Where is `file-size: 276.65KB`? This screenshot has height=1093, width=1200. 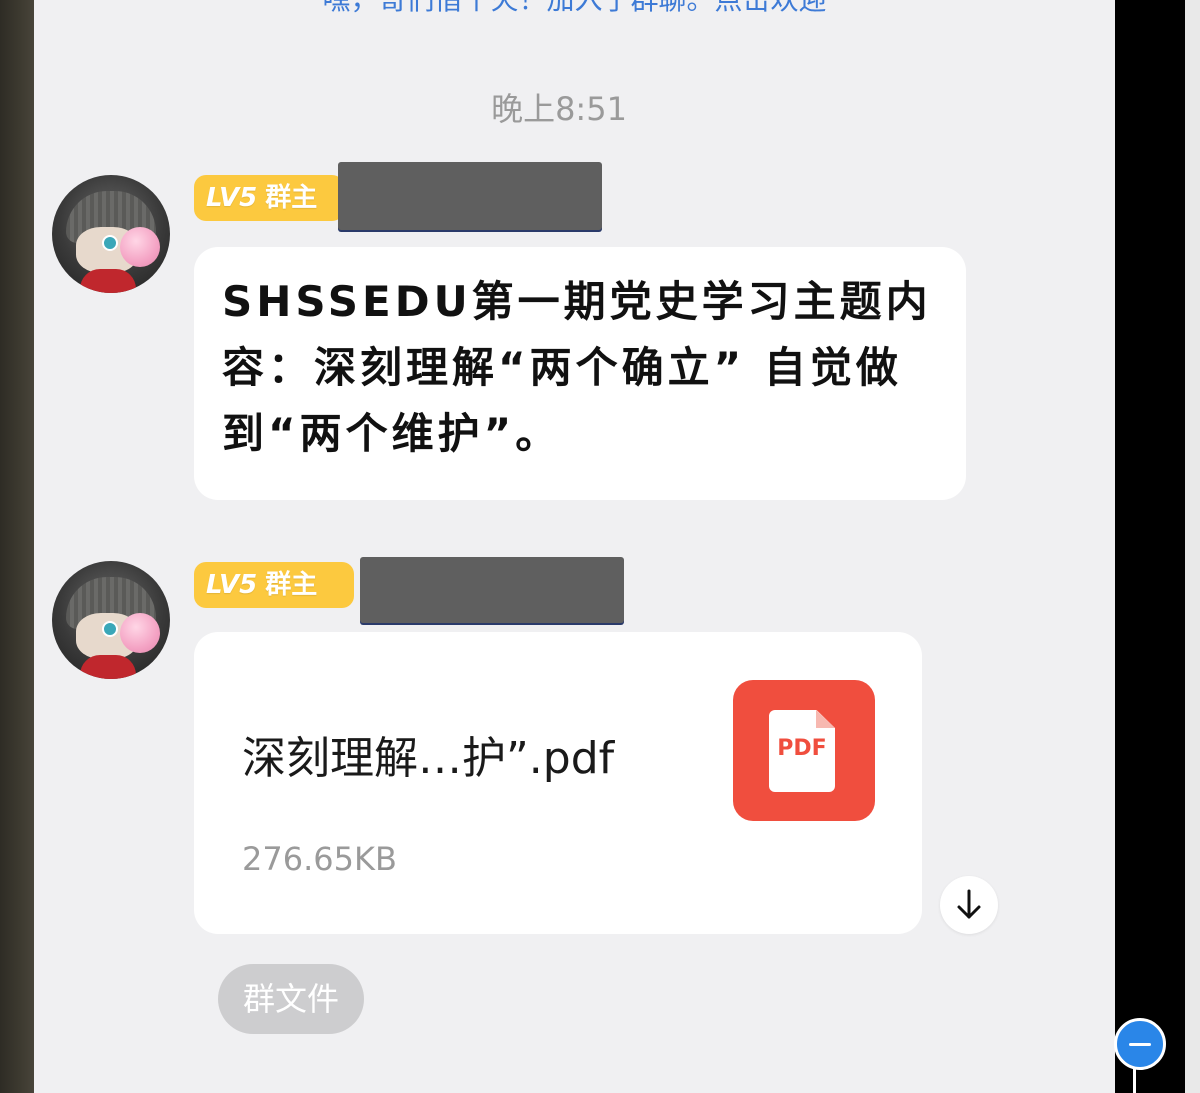 file-size: 276.65KB is located at coordinates (319, 859).